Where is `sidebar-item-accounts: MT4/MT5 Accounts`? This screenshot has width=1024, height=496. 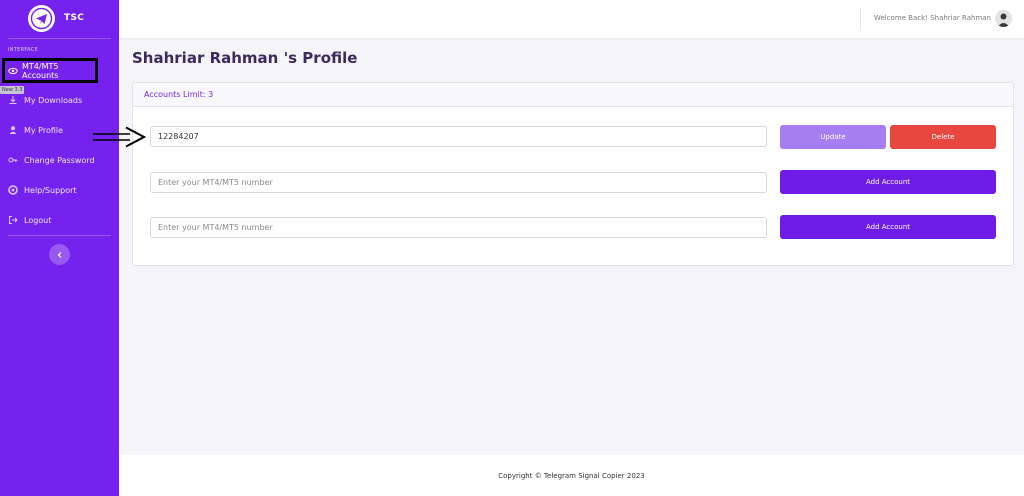
sidebar-item-accounts: MT4/MT5 Accounts is located at coordinates (50, 70).